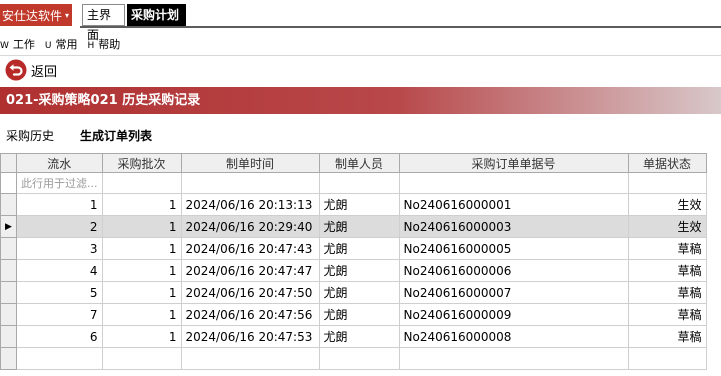 This screenshot has height=376, width=721. What do you see at coordinates (513, 336) in the screenshot?
I see `cell-order-no: No240616000008` at bounding box center [513, 336].